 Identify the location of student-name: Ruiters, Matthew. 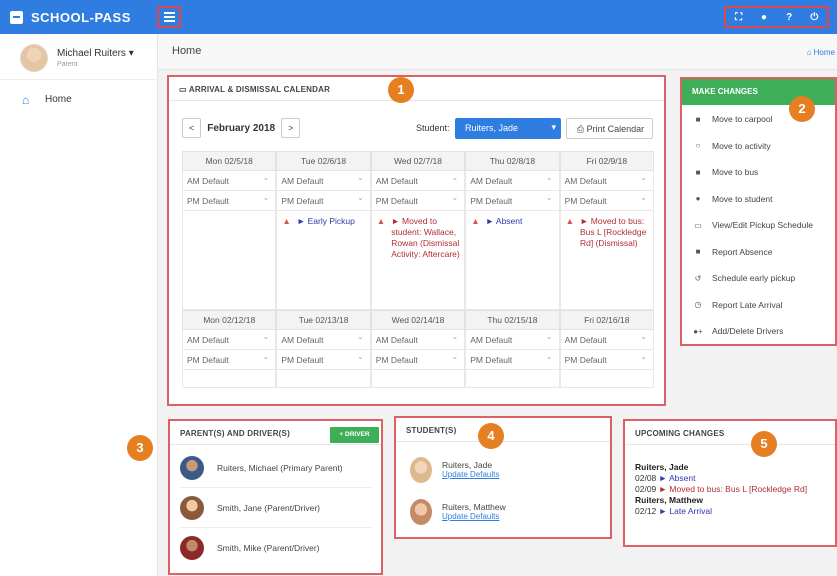
(669, 500).